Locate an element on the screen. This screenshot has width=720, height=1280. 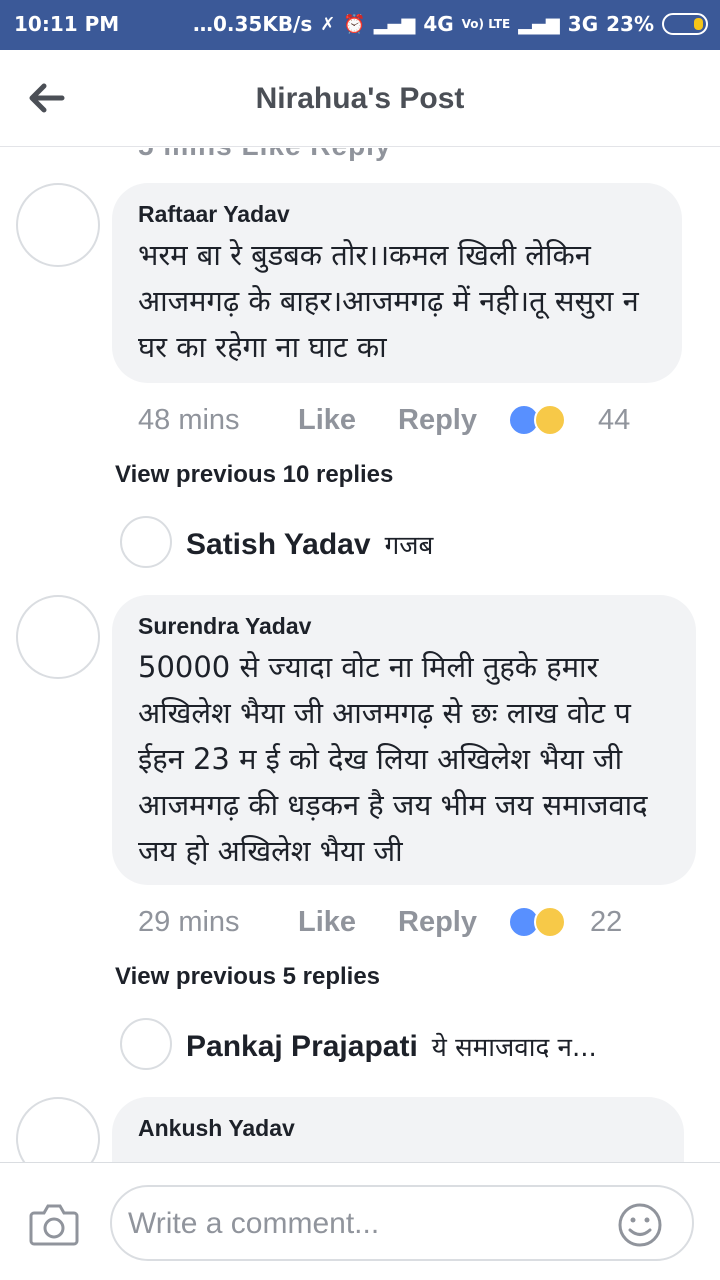
comment-actions: 29 mins Like Reply 22 is located at coordinates (380, 922).